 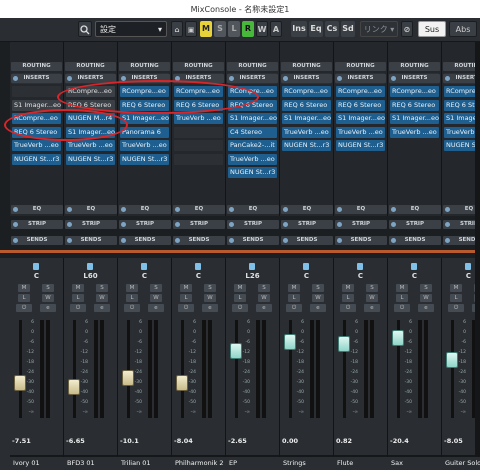 I want to click on volume-value: -20.4, so click(x=402, y=441).